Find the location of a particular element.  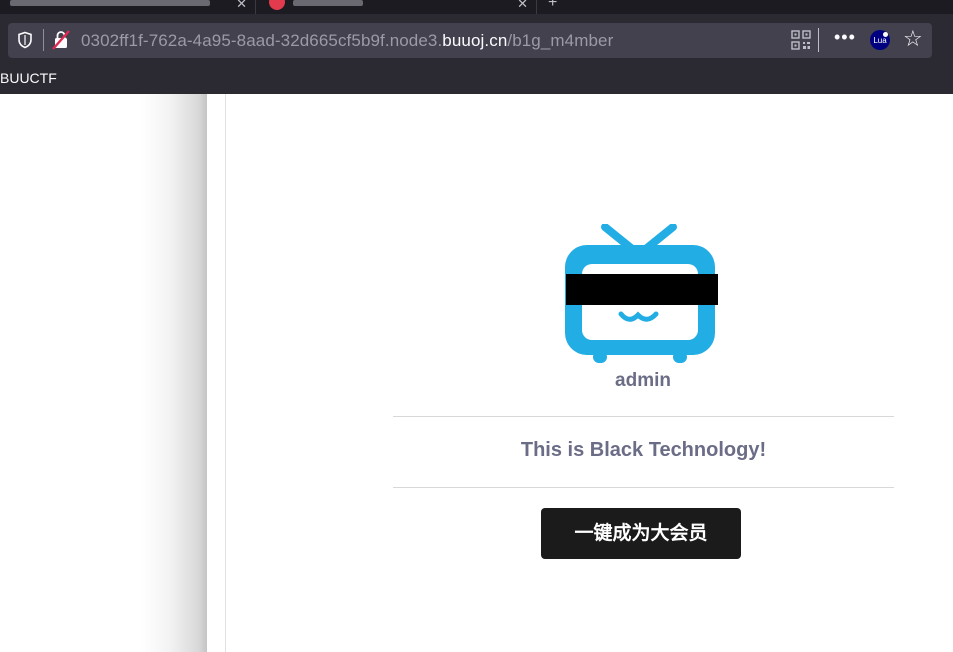

qr-code-icon is located at coordinates (801, 40).